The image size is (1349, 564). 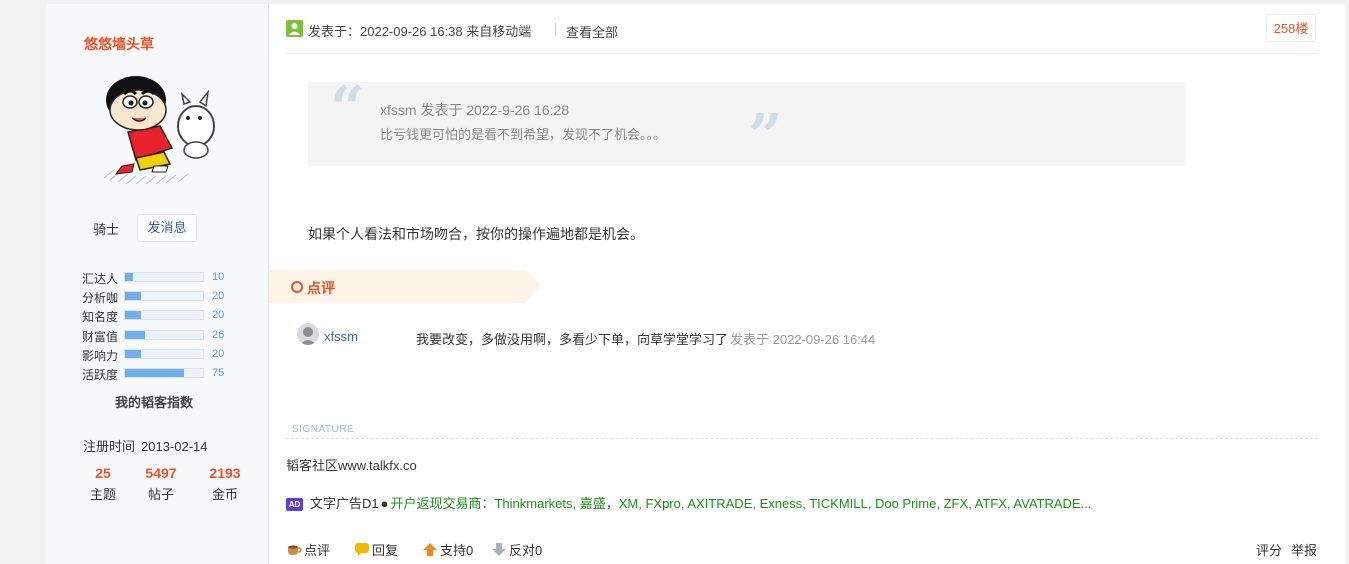 I want to click on quote-header: xfssm 发表于 2022-9-26 16:28, so click(x=475, y=110).